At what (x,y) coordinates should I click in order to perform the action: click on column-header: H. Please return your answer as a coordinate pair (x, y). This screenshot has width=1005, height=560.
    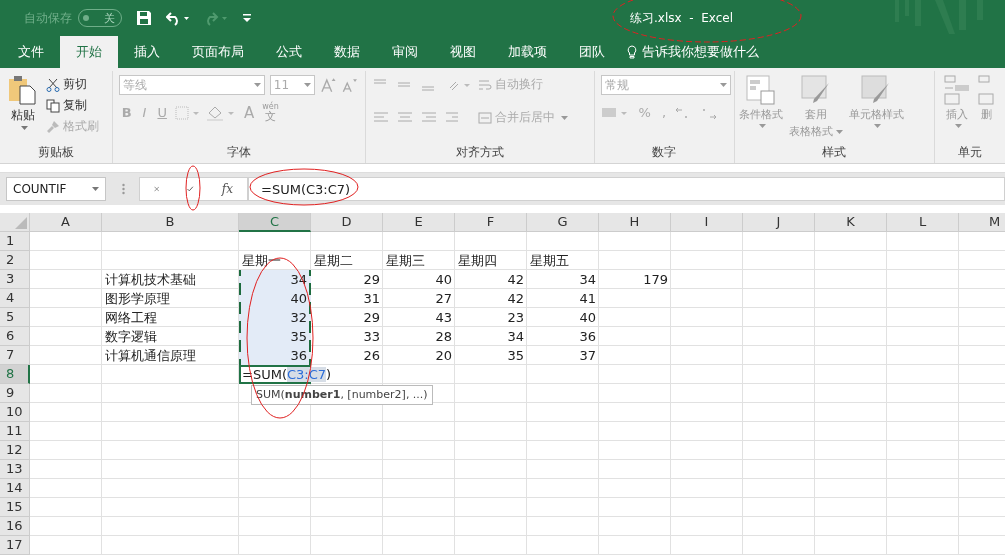
    Looking at the image, I should click on (635, 222).